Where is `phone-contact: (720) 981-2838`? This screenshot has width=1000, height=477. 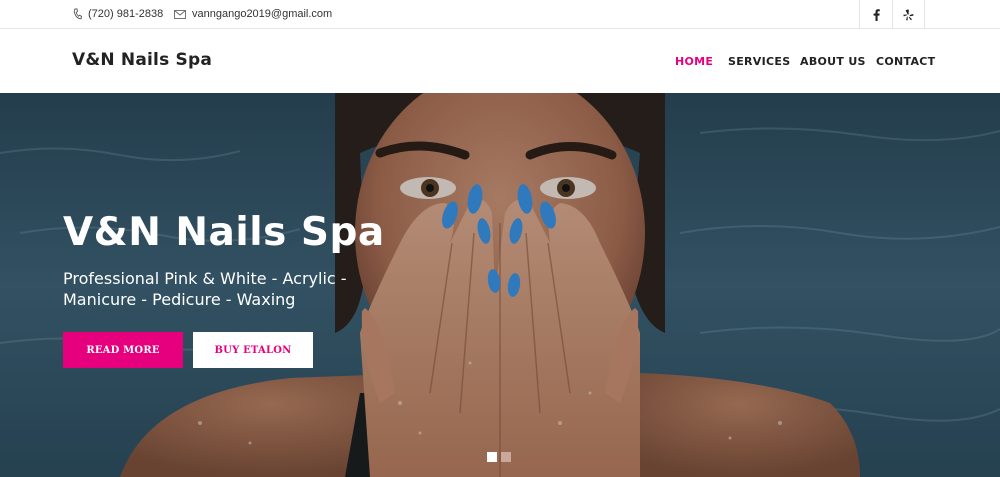
phone-contact: (720) 981-2838 is located at coordinates (118, 14).